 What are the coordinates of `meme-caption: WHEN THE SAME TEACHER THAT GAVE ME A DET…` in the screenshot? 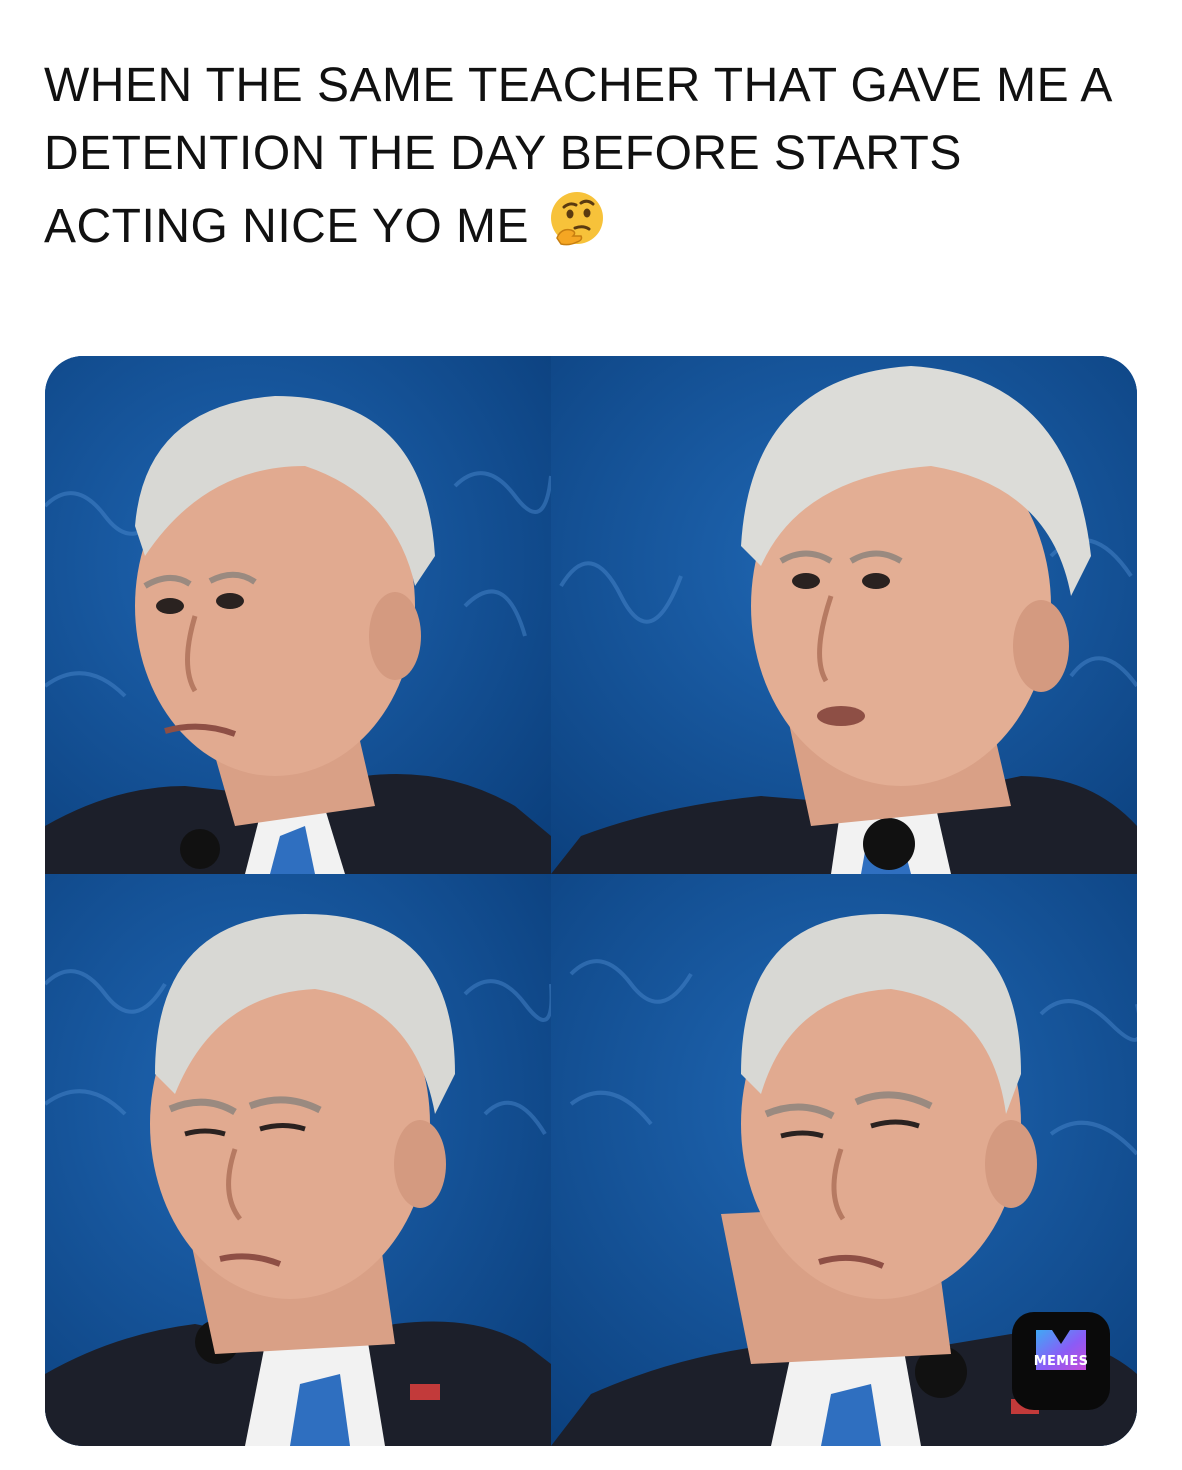 It's located at (594, 159).